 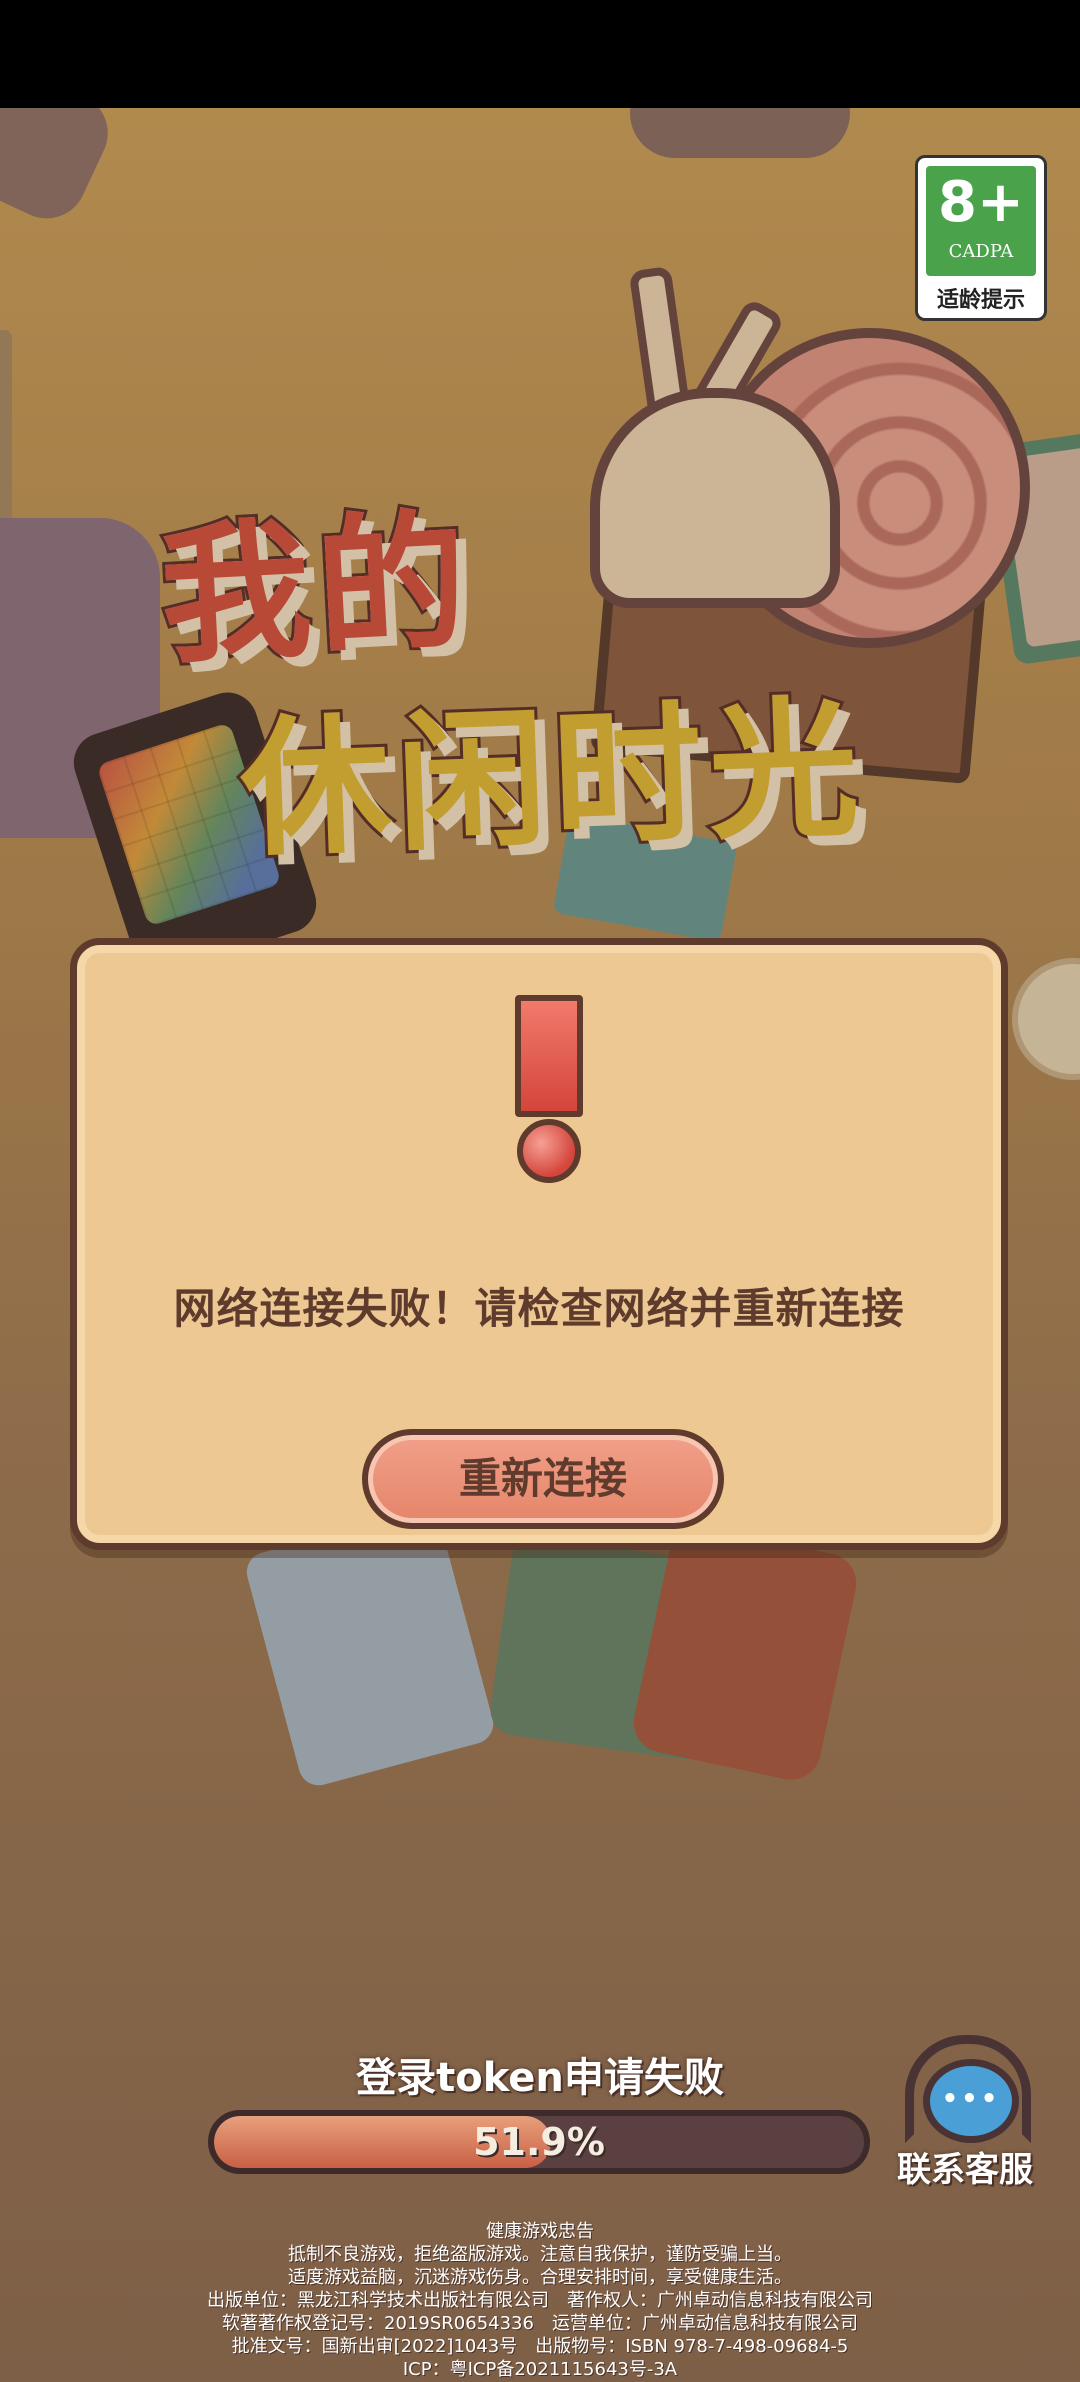 What do you see at coordinates (981, 202) in the screenshot?
I see `age-rating-number: 8+` at bounding box center [981, 202].